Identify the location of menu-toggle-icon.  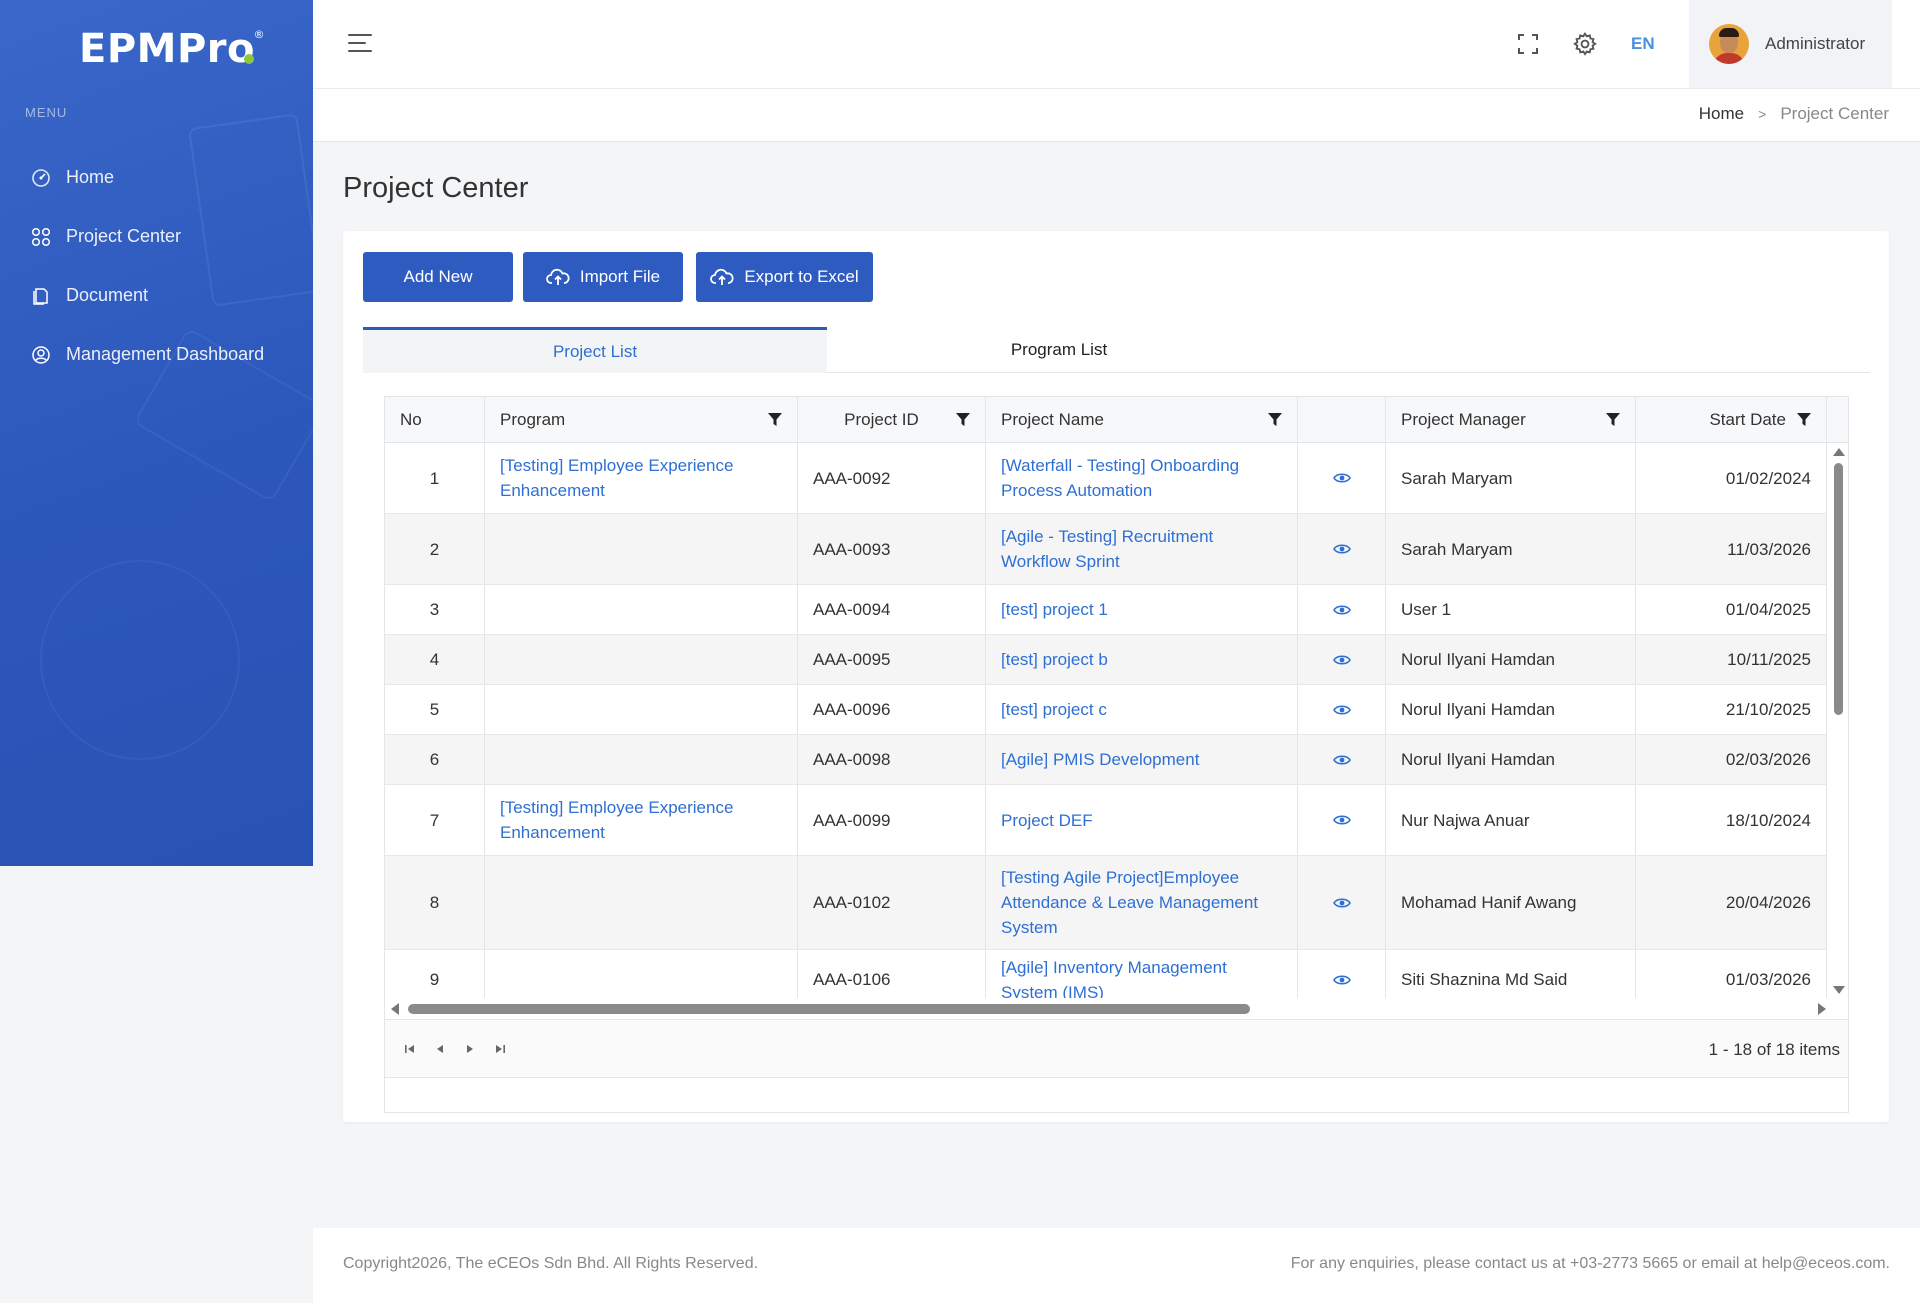
(360, 44).